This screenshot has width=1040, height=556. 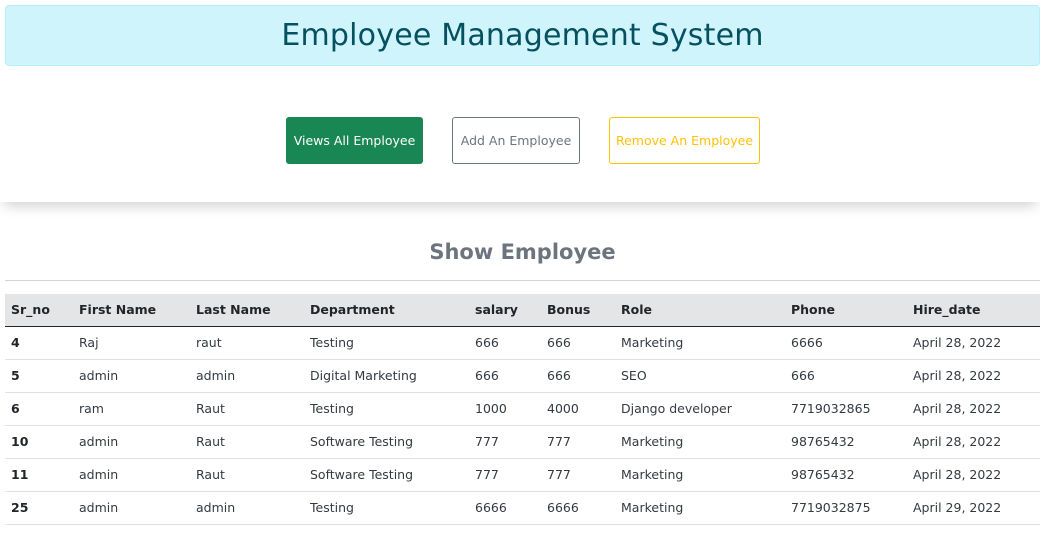 I want to click on column-header-phone: Phone, so click(x=846, y=310).